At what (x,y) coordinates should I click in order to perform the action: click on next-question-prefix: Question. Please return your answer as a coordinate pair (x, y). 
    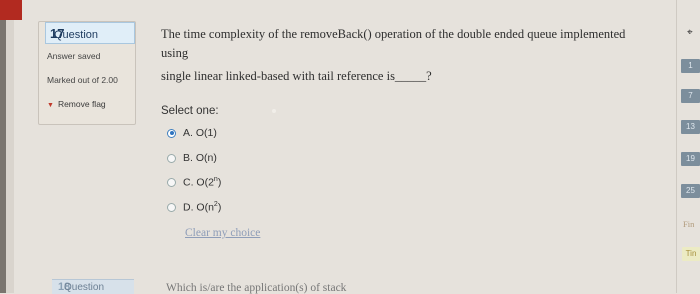
    Looking at the image, I should click on (84, 287).